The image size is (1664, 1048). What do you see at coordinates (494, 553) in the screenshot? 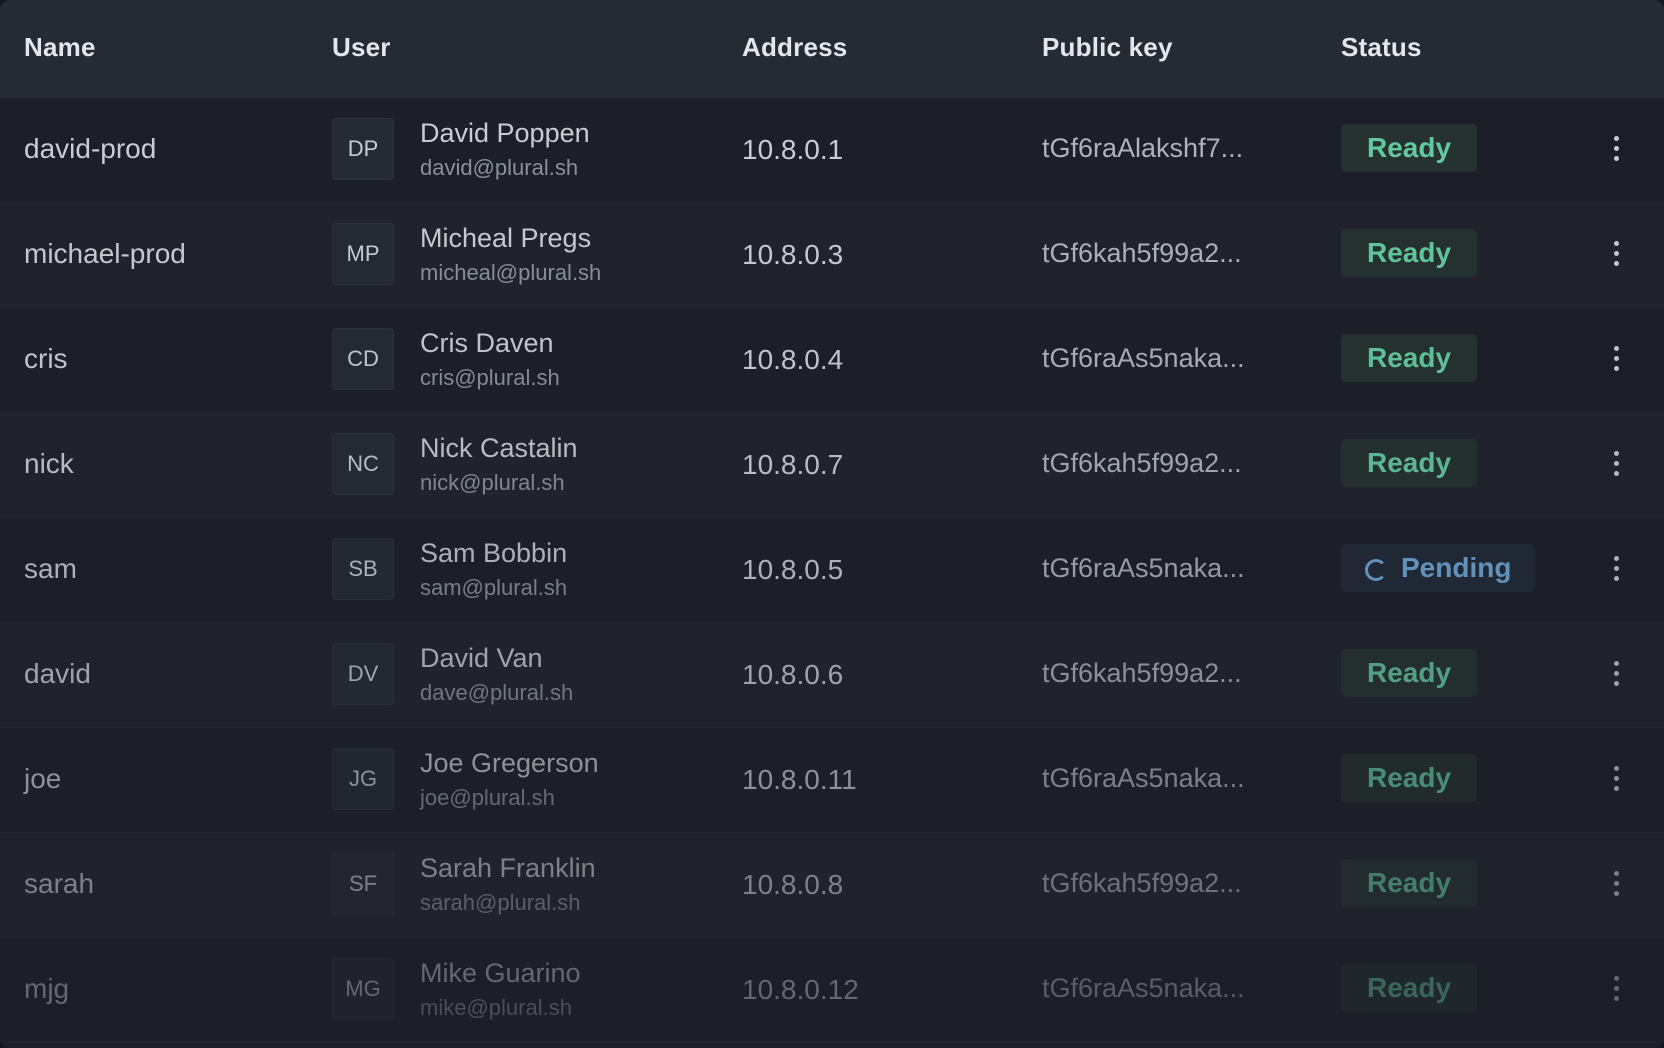
I see `user-name: Sam Bobbin` at bounding box center [494, 553].